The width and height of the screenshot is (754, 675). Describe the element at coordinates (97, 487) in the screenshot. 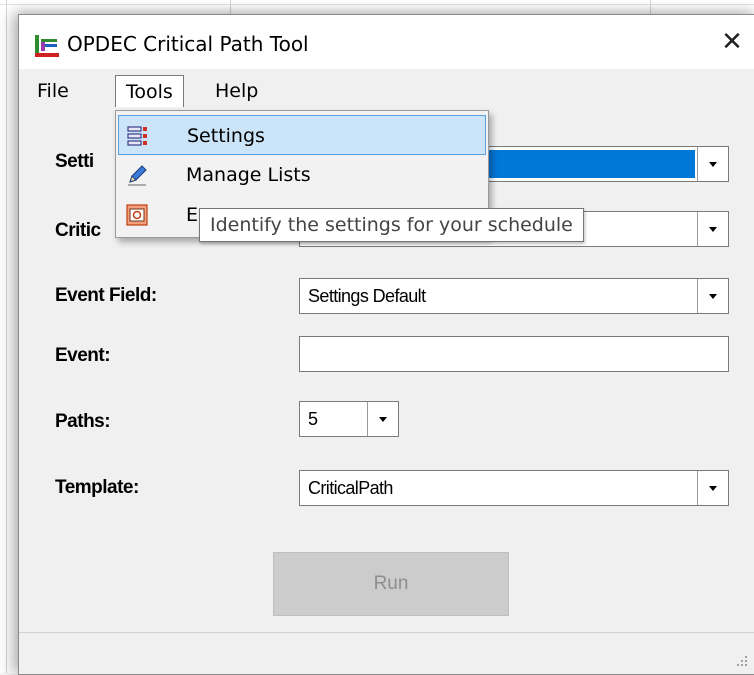

I see `template-label: Template:` at that location.